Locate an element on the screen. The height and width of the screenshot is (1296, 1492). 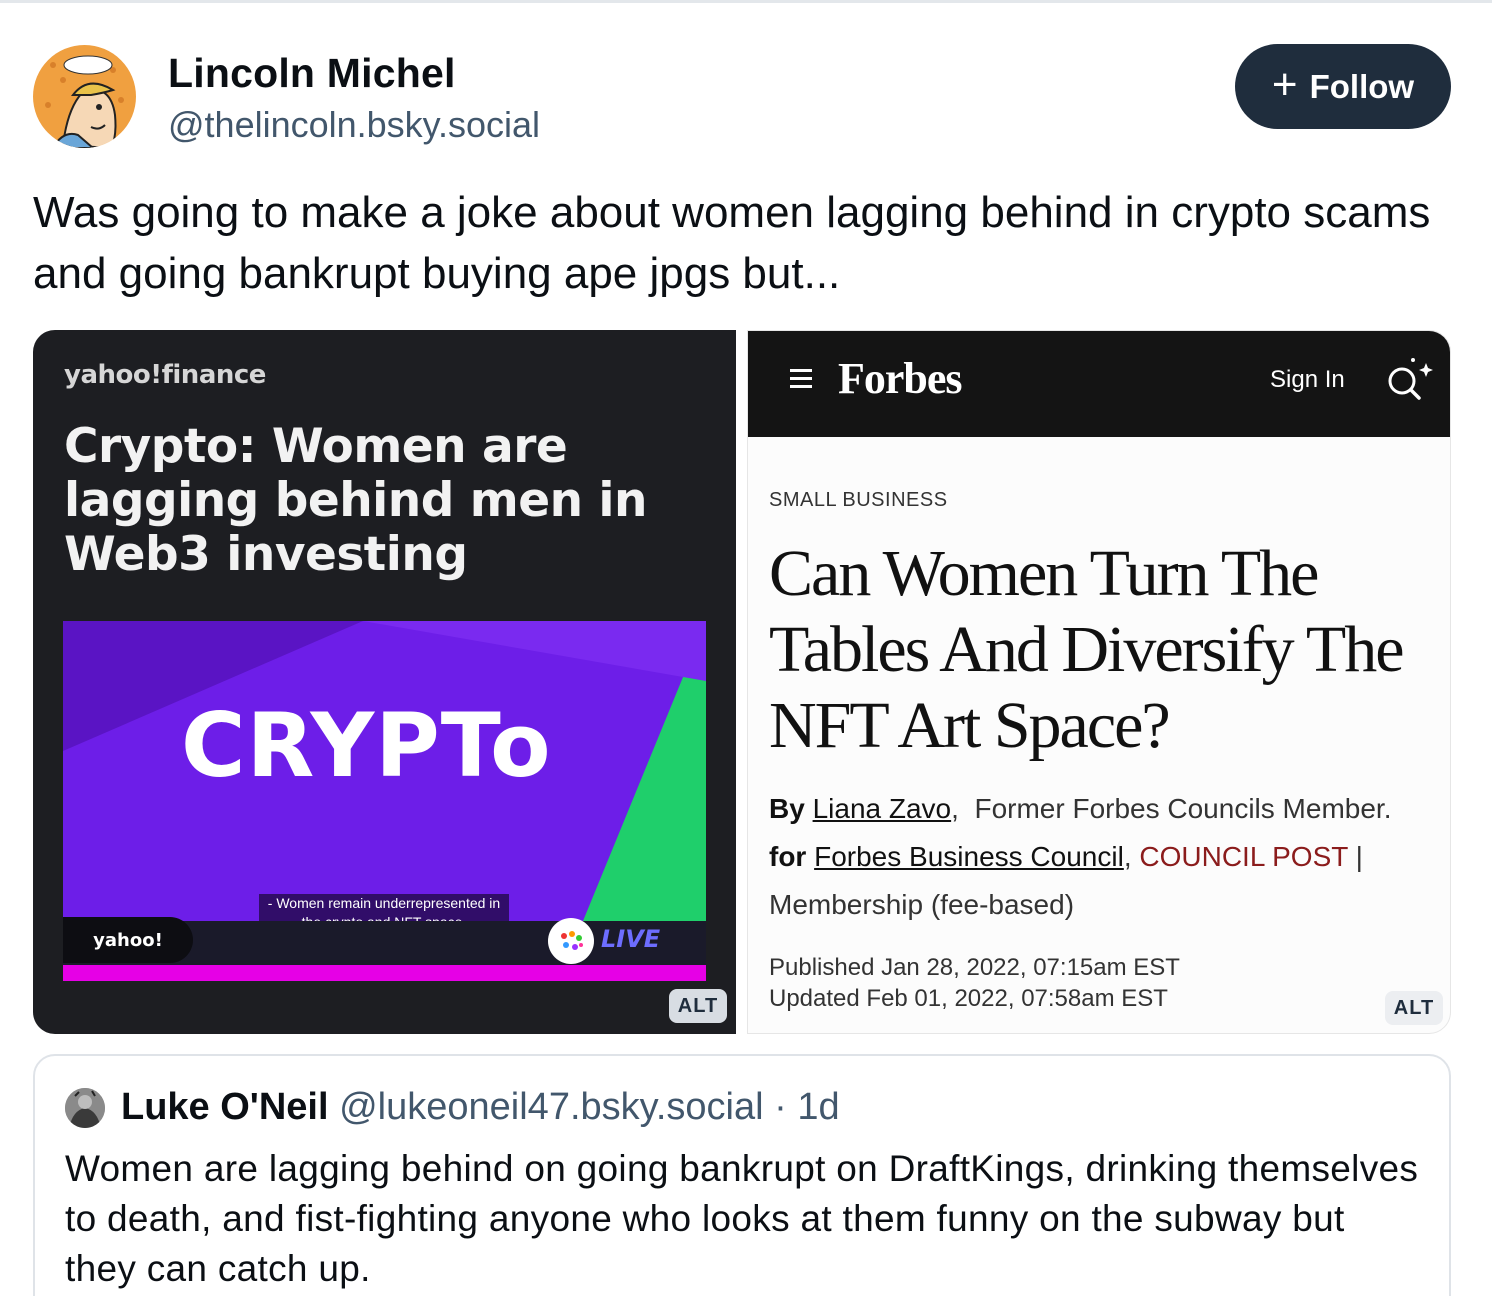
forbes-nav-bar: Forbes Sign In is located at coordinates (1099, 384).